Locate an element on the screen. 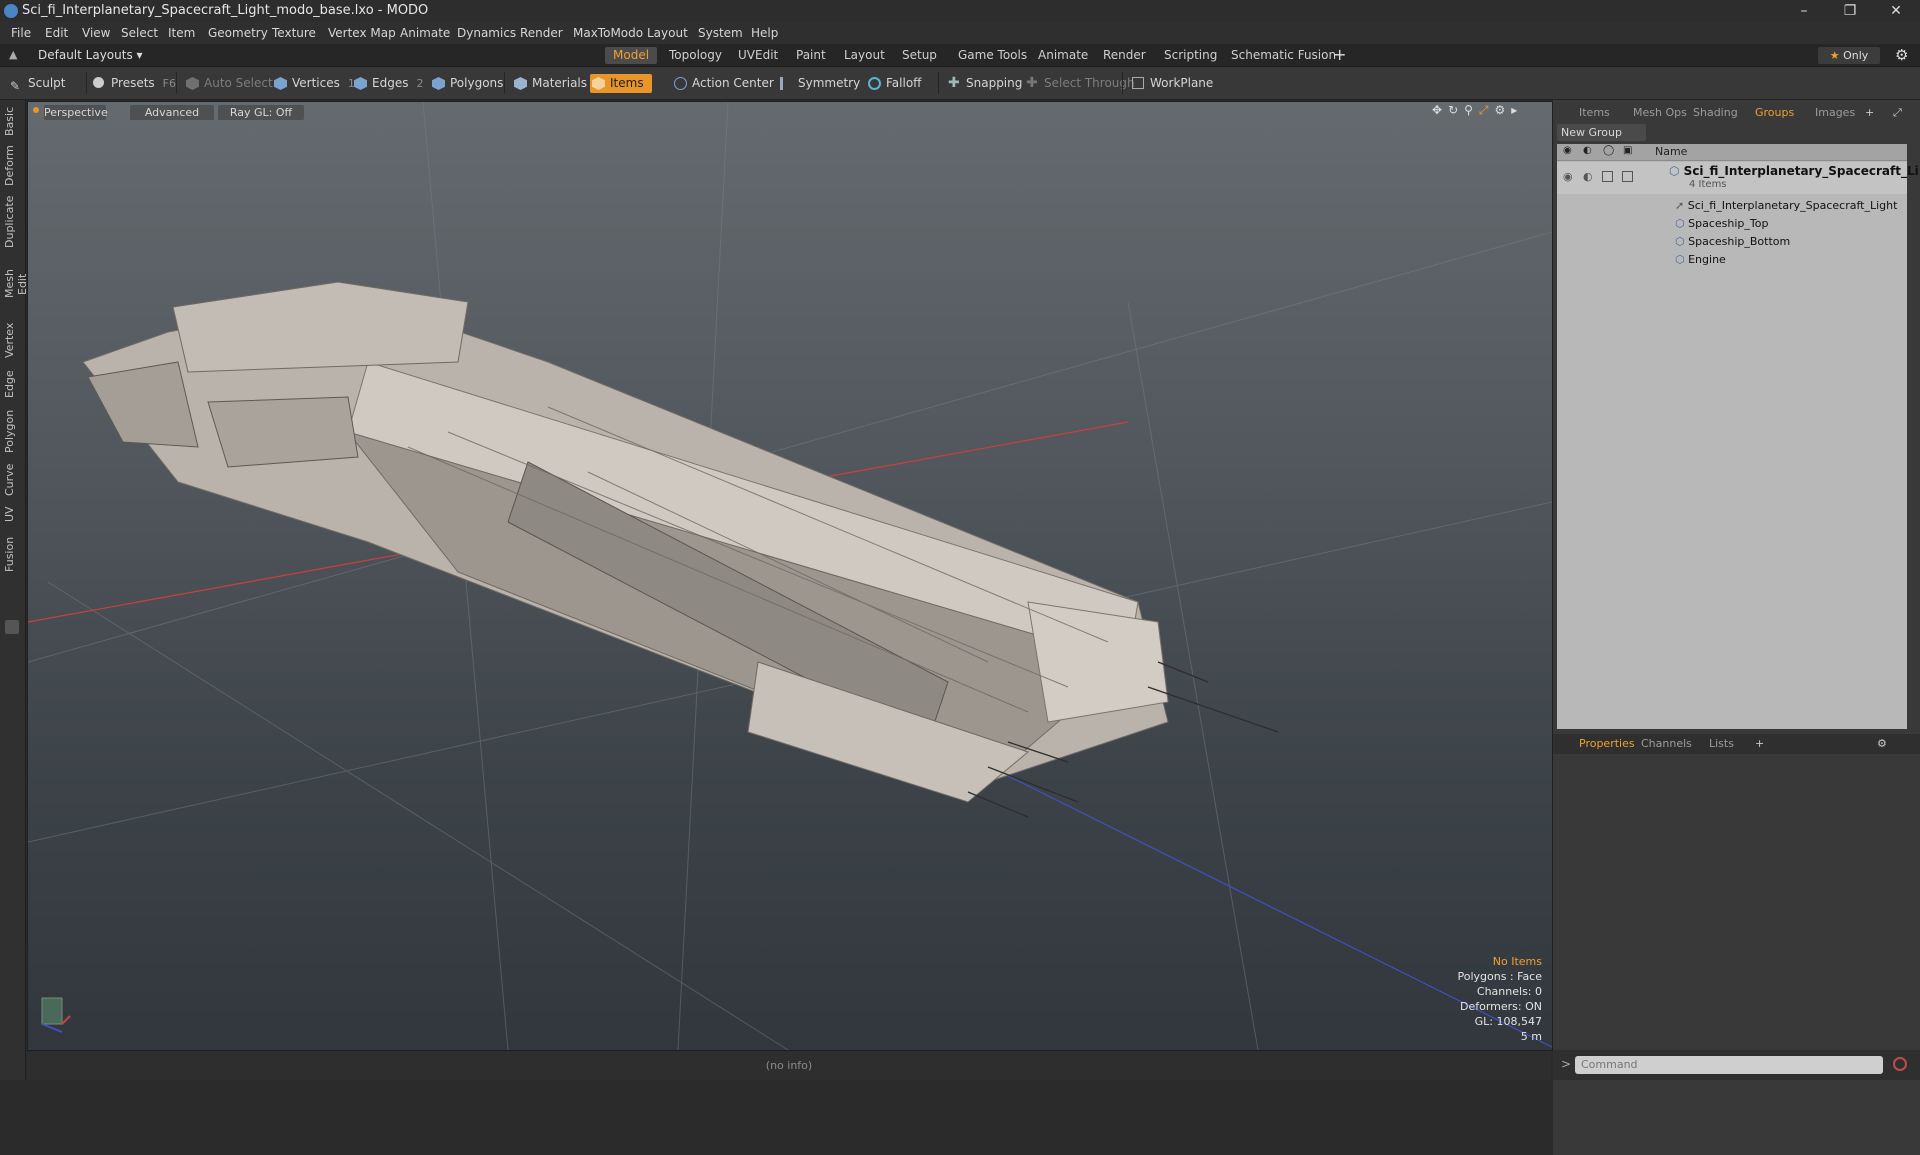 The image size is (1920, 1155). menu-texture: Texture is located at coordinates (294, 33).